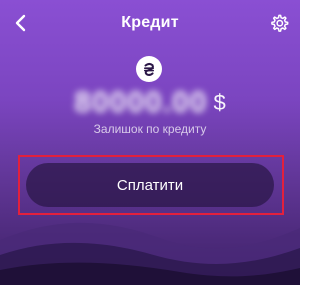  I want to click on gear-icon, so click(280, 23).